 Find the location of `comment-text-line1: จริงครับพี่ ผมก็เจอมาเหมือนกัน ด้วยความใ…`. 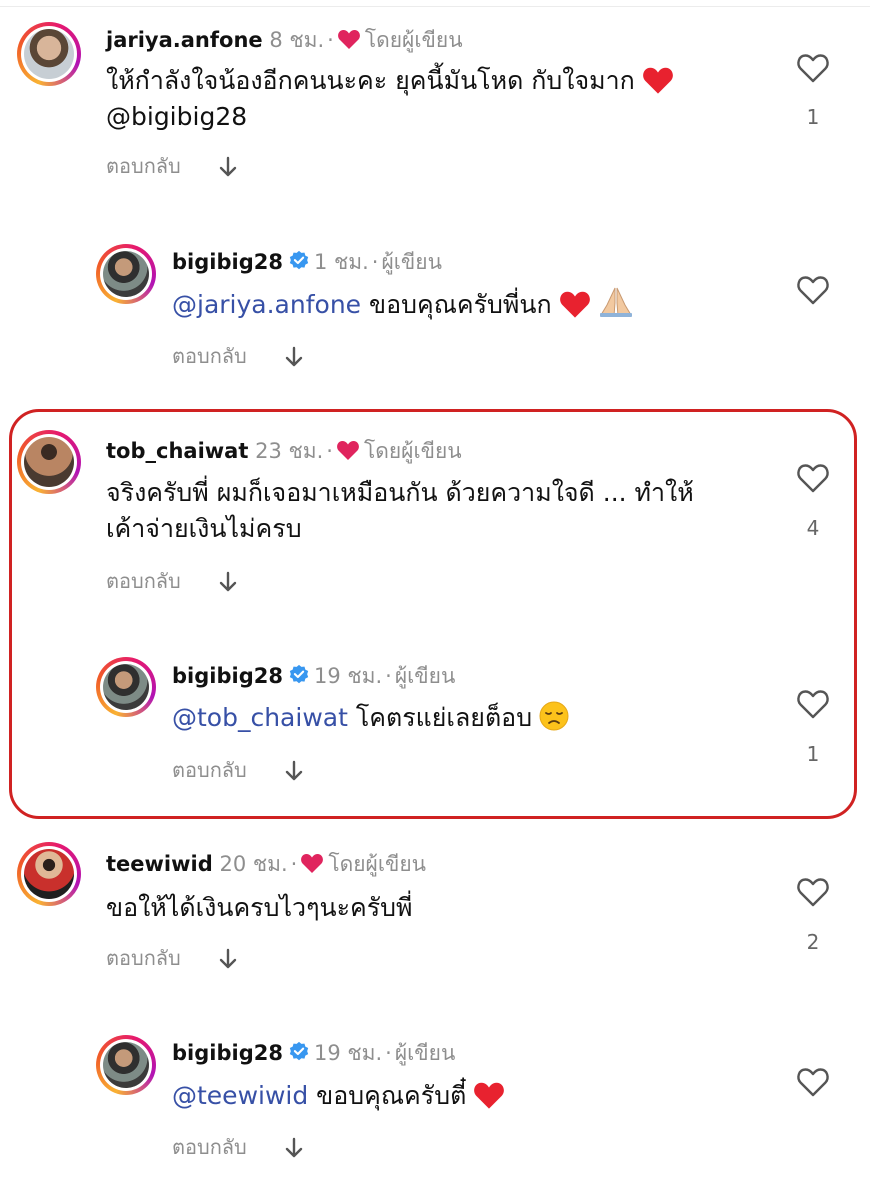

comment-text-line1: จริงครับพี่ ผมก็เจอมาเหมือนกัน ด้วยความใ… is located at coordinates (400, 492).